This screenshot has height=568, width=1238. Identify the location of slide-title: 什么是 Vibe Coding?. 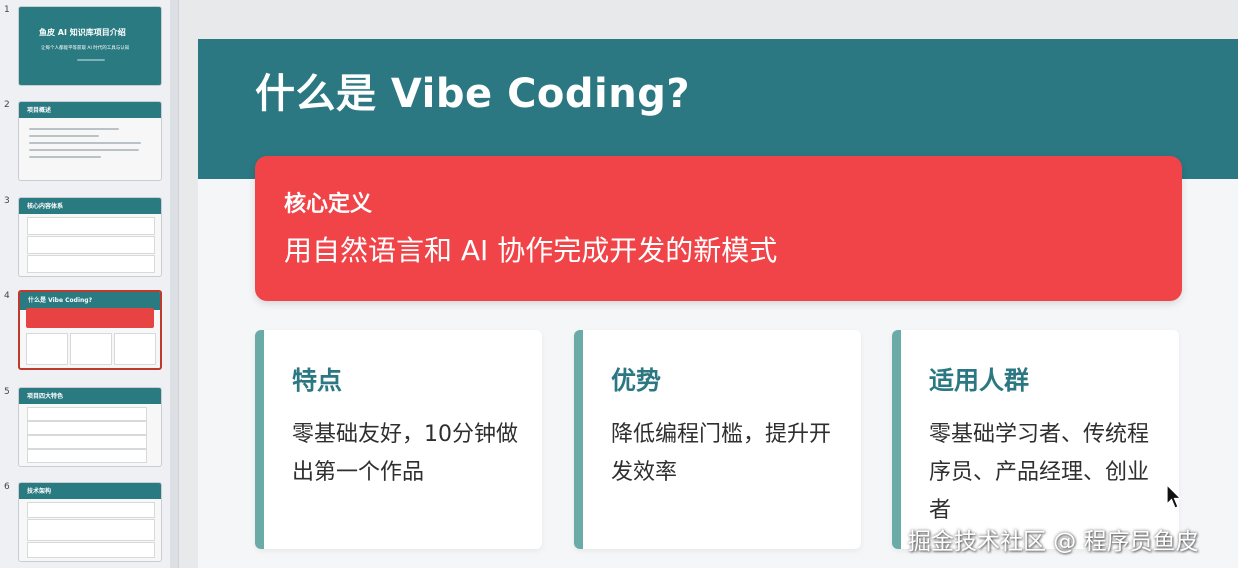
(473, 94).